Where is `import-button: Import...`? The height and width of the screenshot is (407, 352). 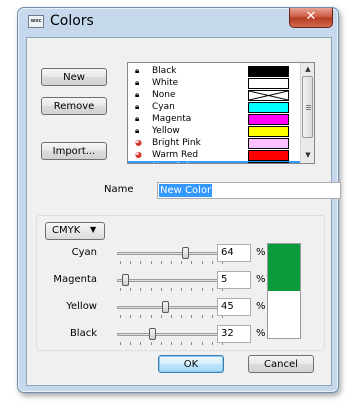
import-button: Import... is located at coordinates (74, 151).